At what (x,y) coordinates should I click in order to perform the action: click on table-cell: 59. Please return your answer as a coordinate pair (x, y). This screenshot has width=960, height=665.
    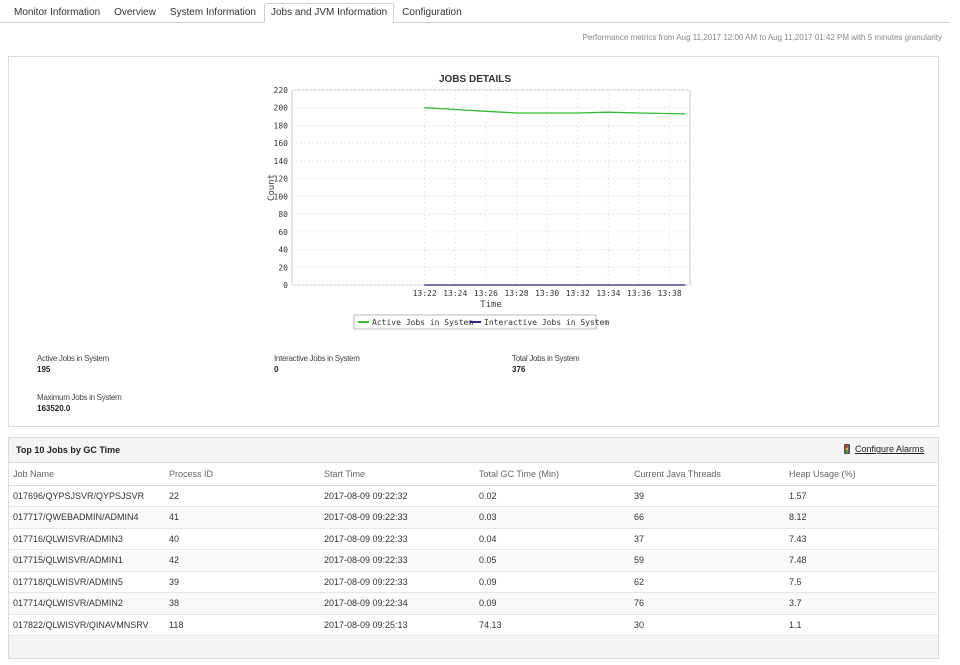
    Looking at the image, I should click on (707, 560).